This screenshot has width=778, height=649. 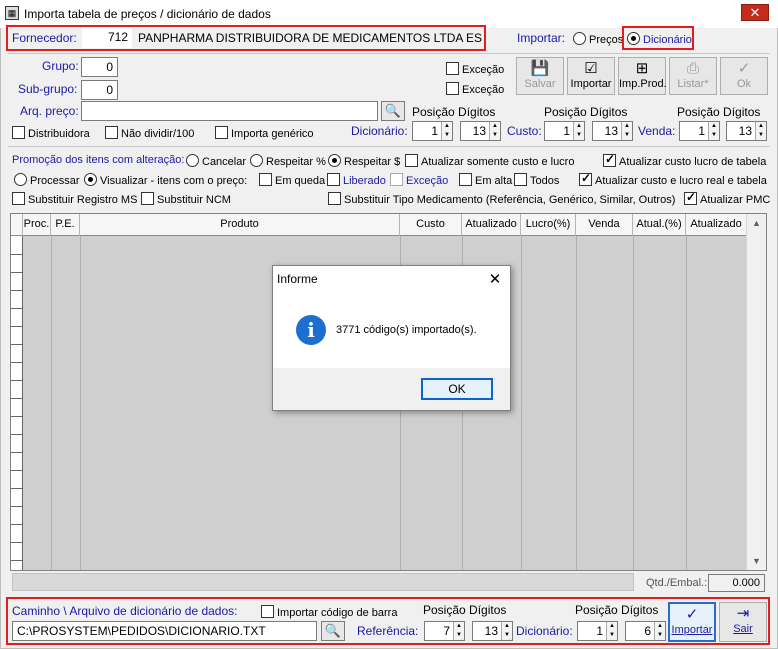 I want to click on importar-label: Importar:, so click(x=541, y=38).